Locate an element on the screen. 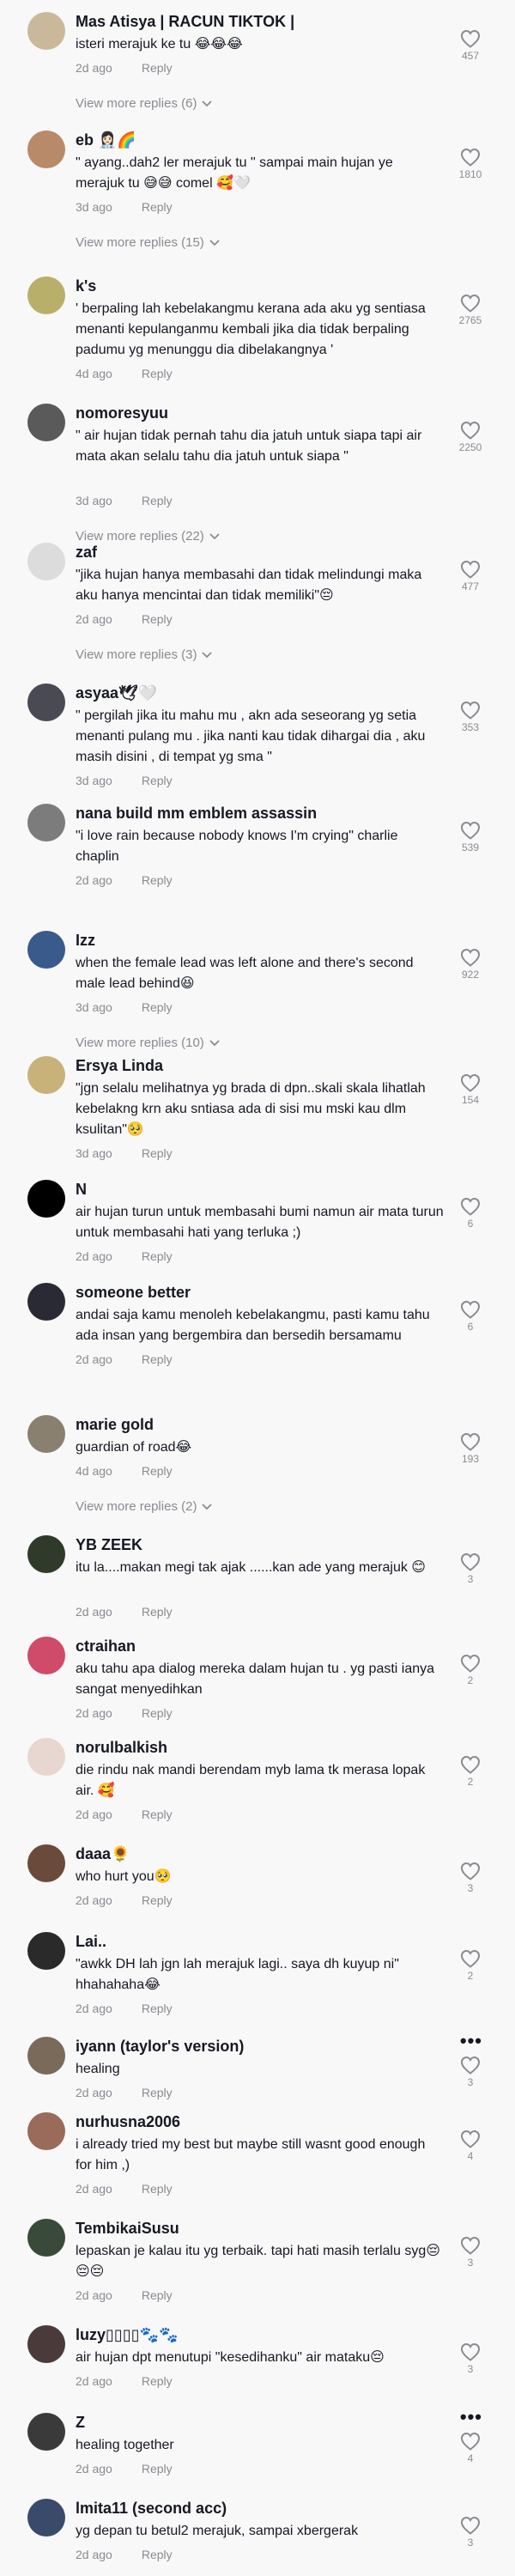 The width and height of the screenshot is (515, 2576). view-more-replies: View more replies (22) is located at coordinates (148, 536).